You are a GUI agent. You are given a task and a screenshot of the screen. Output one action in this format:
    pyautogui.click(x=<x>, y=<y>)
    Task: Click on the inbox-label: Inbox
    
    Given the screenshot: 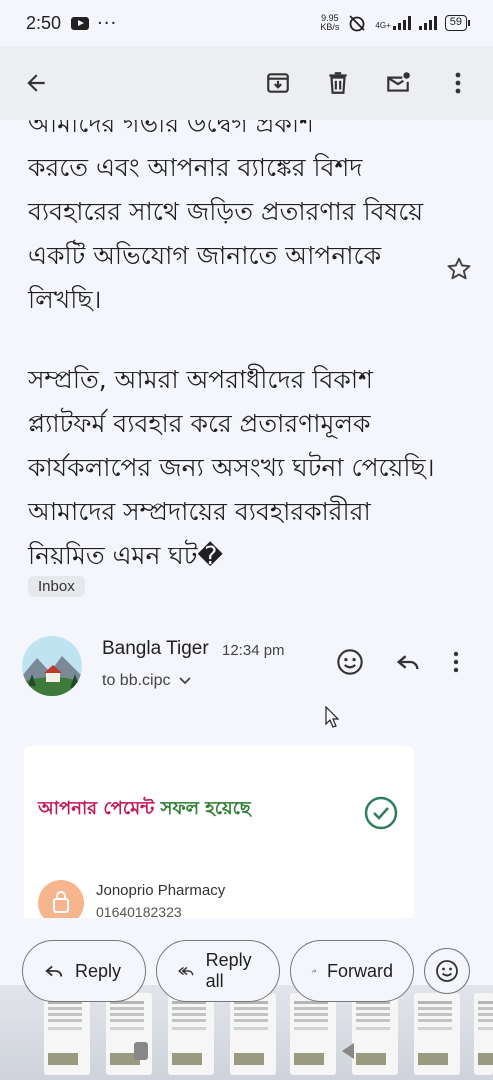 What is the action you would take?
    pyautogui.click(x=56, y=586)
    